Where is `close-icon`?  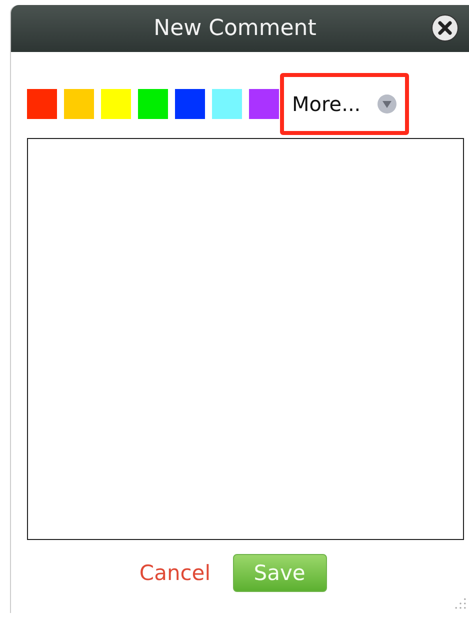 close-icon is located at coordinates (445, 28).